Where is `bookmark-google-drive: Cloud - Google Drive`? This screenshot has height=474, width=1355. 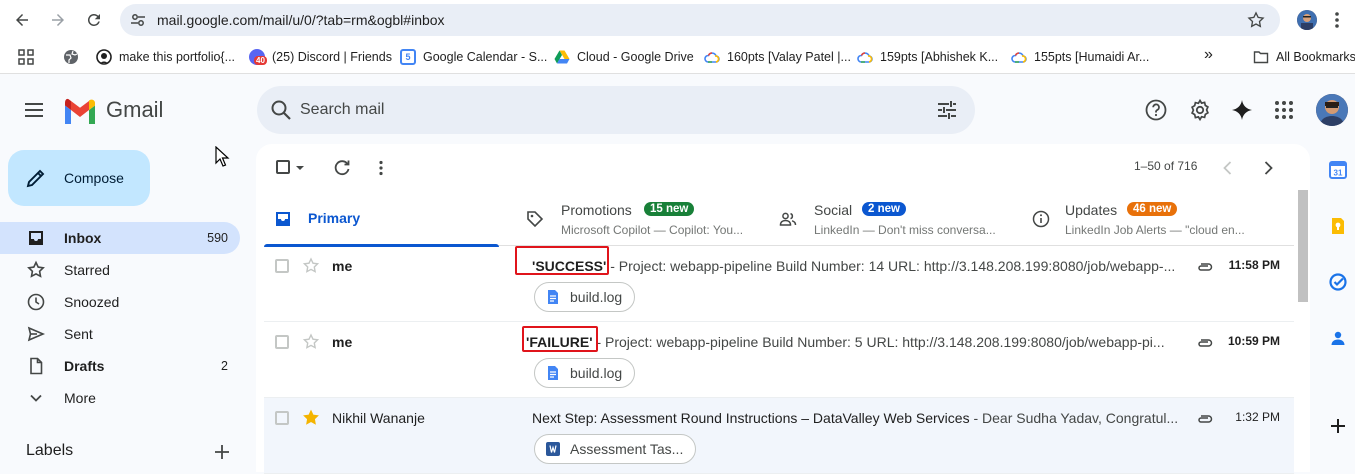
bookmark-google-drive: Cloud - Google Drive is located at coordinates (624, 57).